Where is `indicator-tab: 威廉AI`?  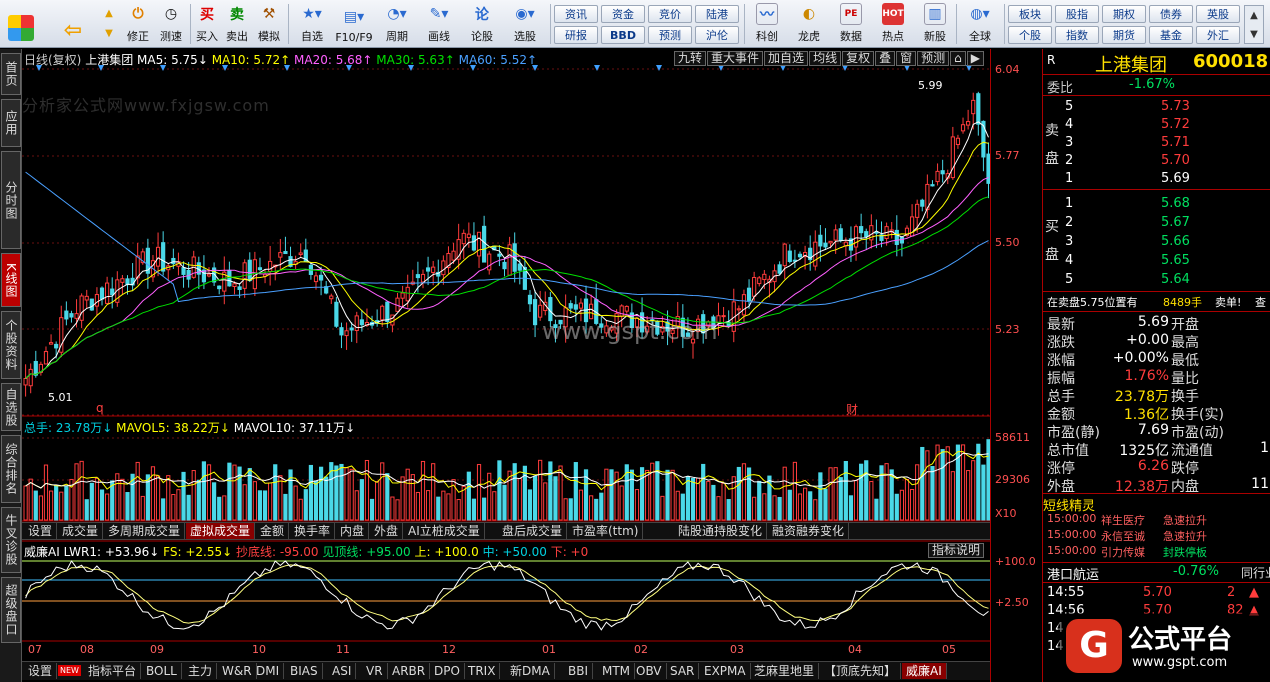
indicator-tab: 威廉AI is located at coordinates (924, 671).